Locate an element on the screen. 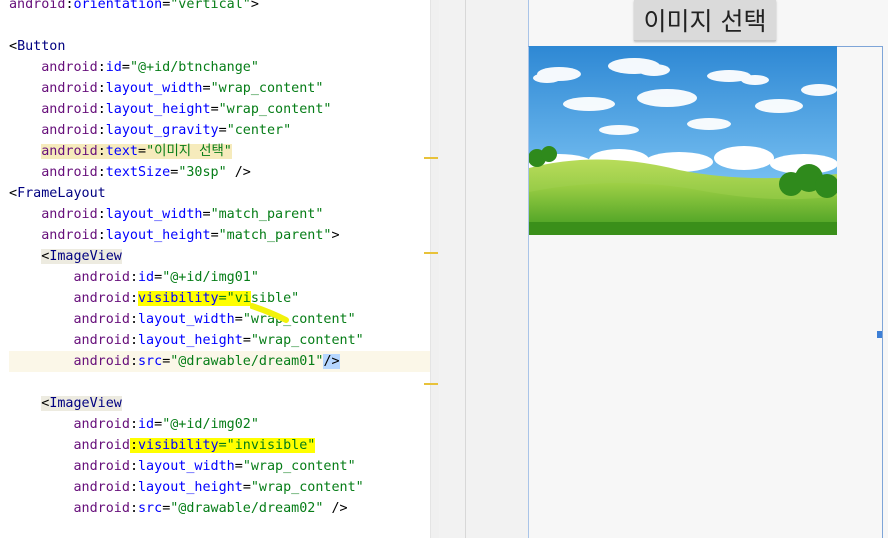 The image size is (888, 538). code-line: android:id="@+id/img02" is located at coordinates (134, 424).